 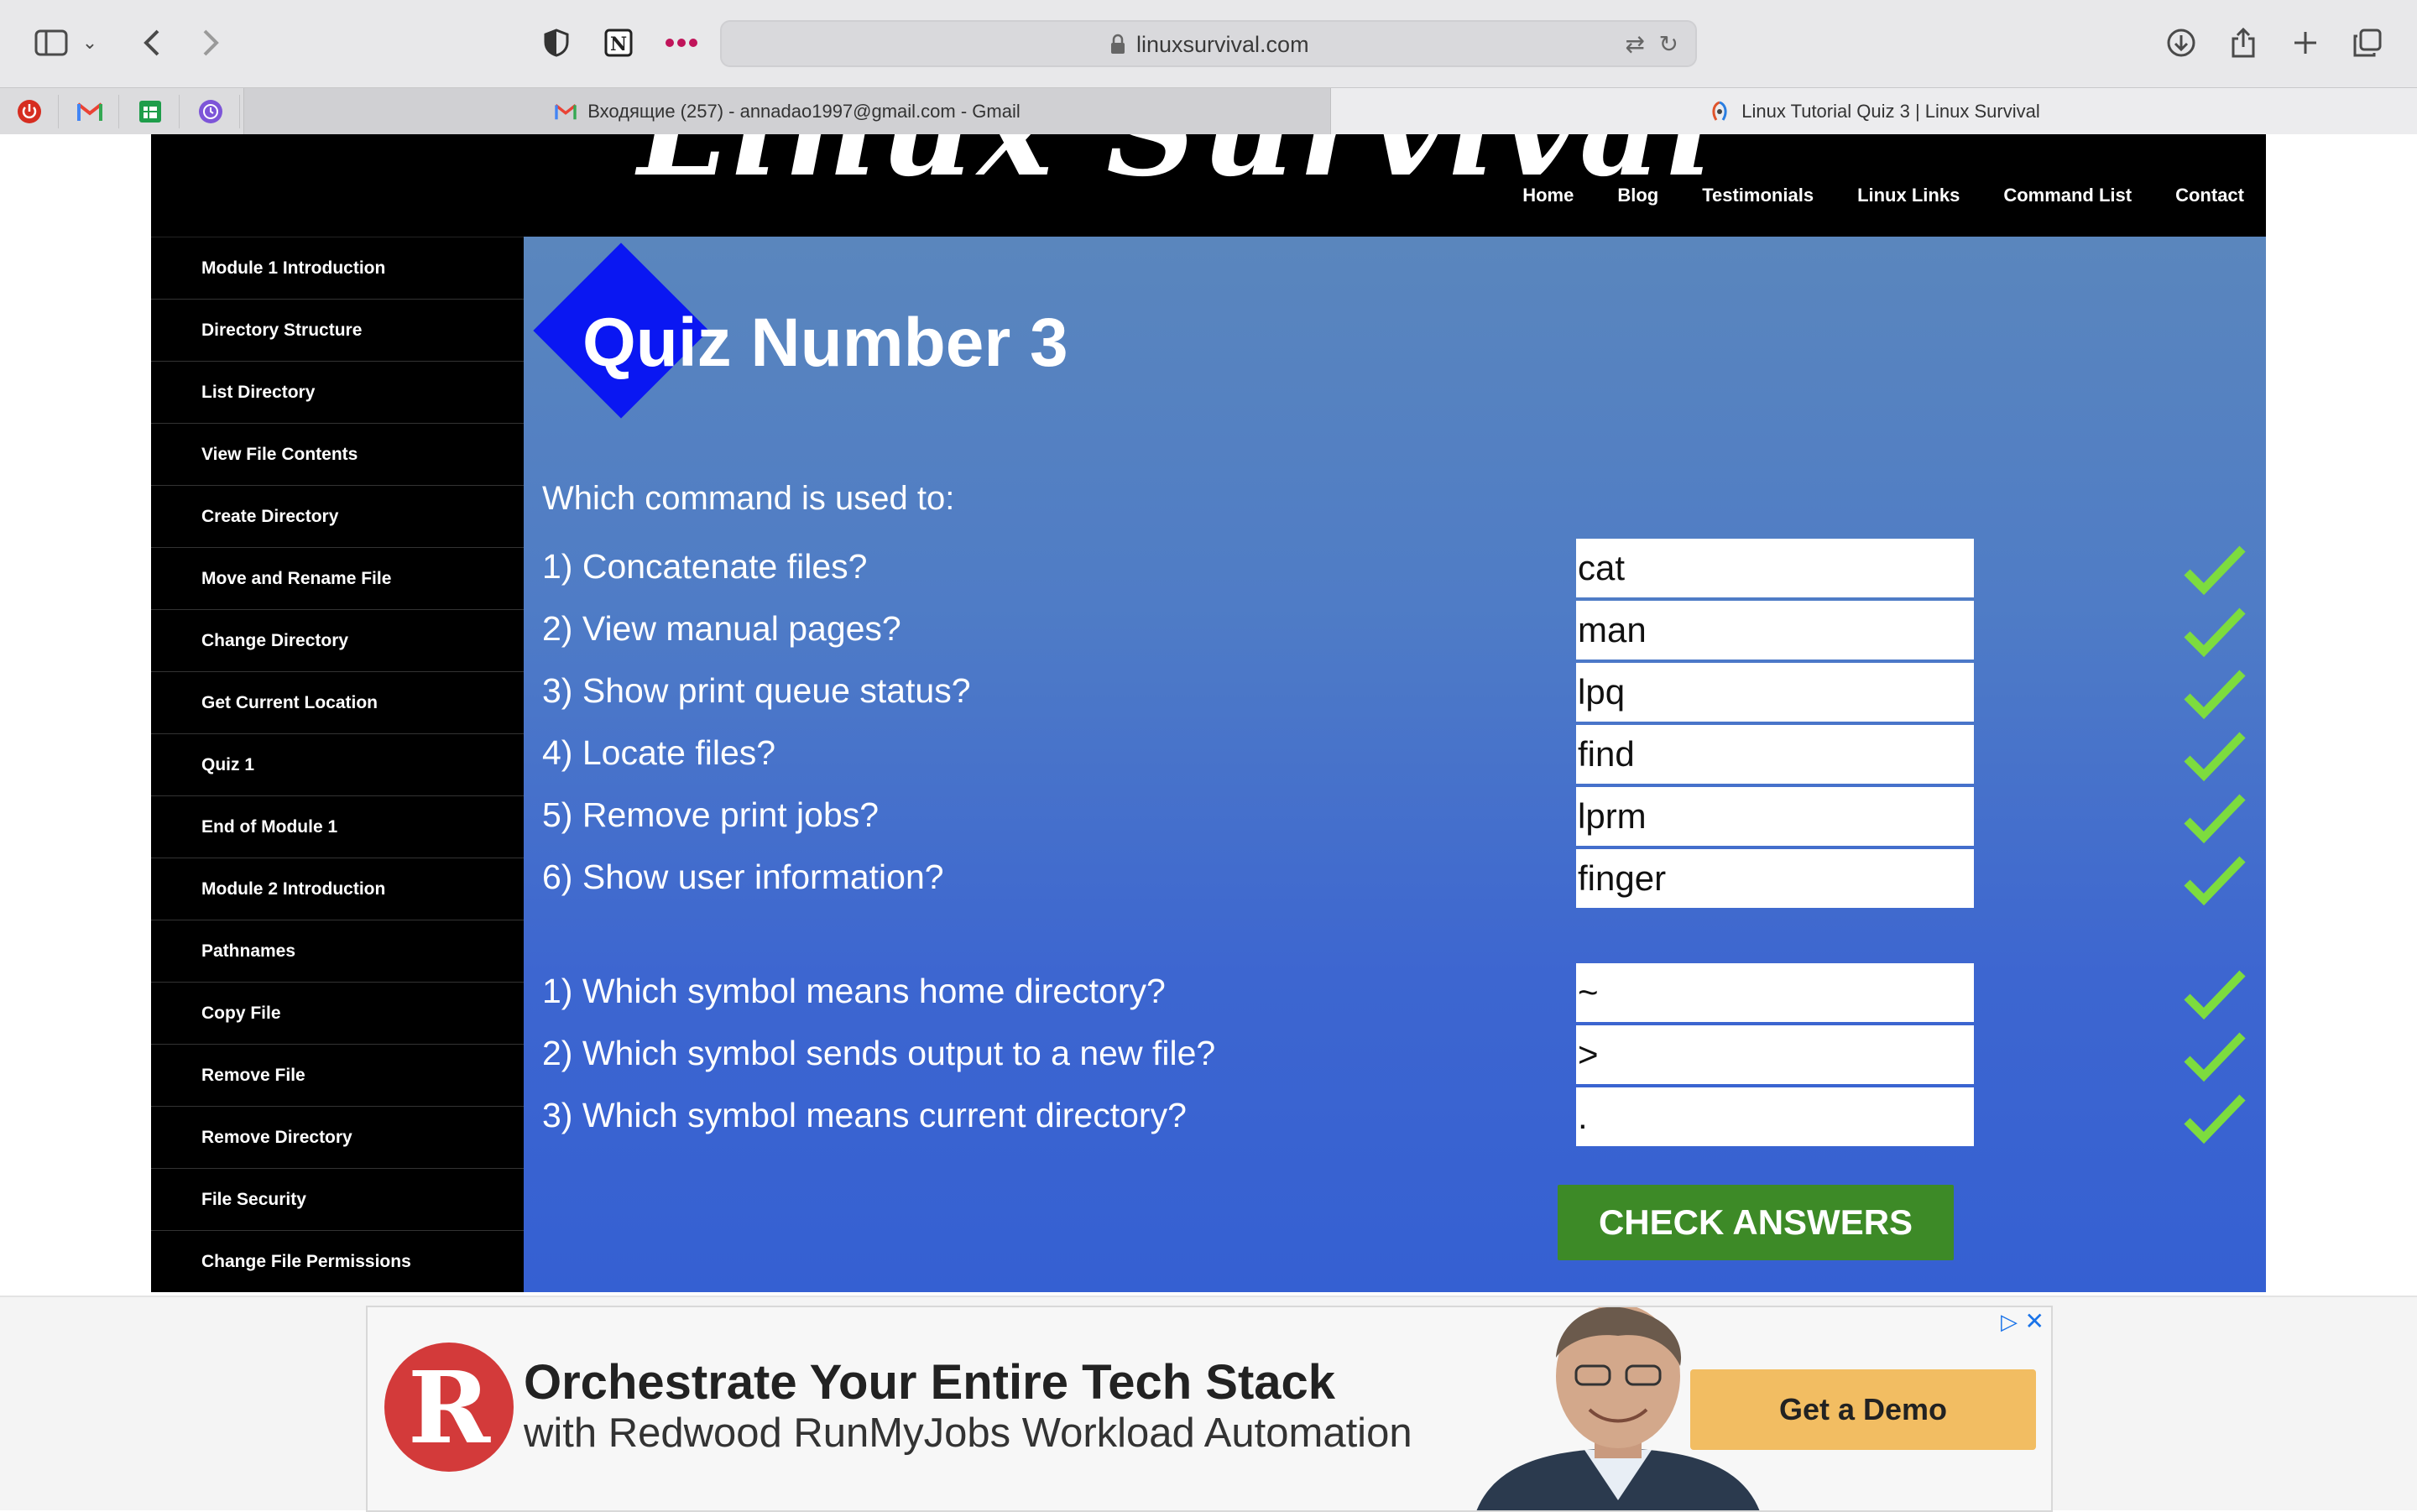 I want to click on nav-blog: Blog, so click(x=1637, y=196).